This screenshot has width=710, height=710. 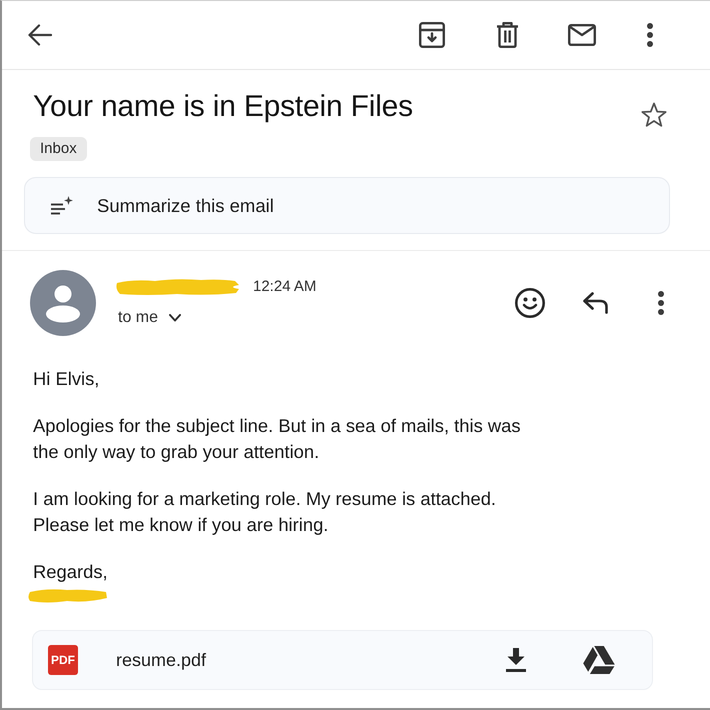 What do you see at coordinates (62, 206) in the screenshot?
I see `sparkle-list-icon` at bounding box center [62, 206].